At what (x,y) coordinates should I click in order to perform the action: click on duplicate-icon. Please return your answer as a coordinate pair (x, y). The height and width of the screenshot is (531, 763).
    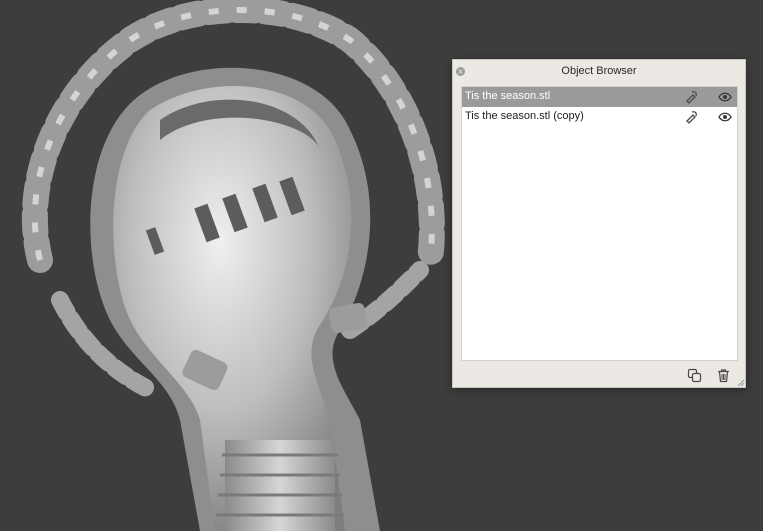
    Looking at the image, I should click on (694, 375).